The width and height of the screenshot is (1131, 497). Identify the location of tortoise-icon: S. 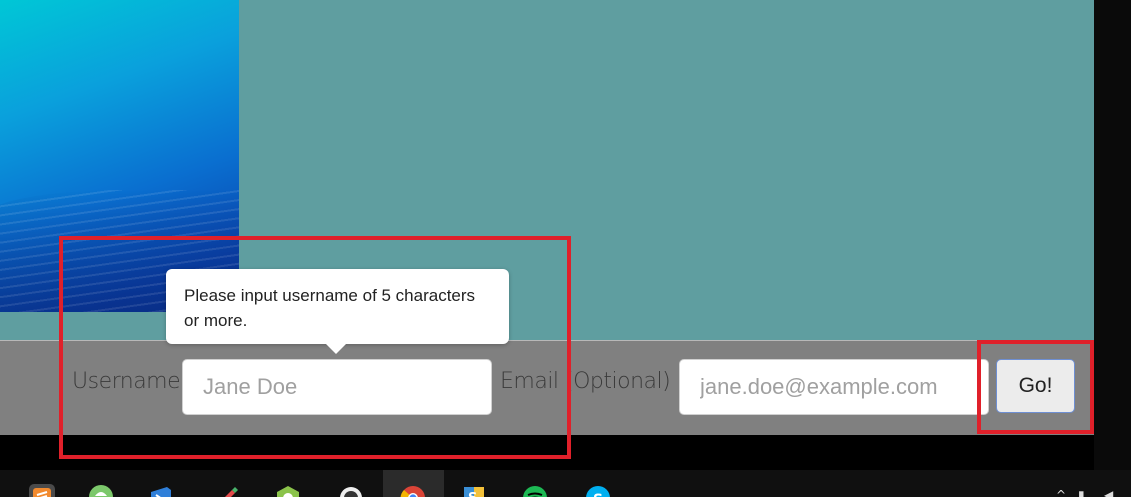
(474, 490).